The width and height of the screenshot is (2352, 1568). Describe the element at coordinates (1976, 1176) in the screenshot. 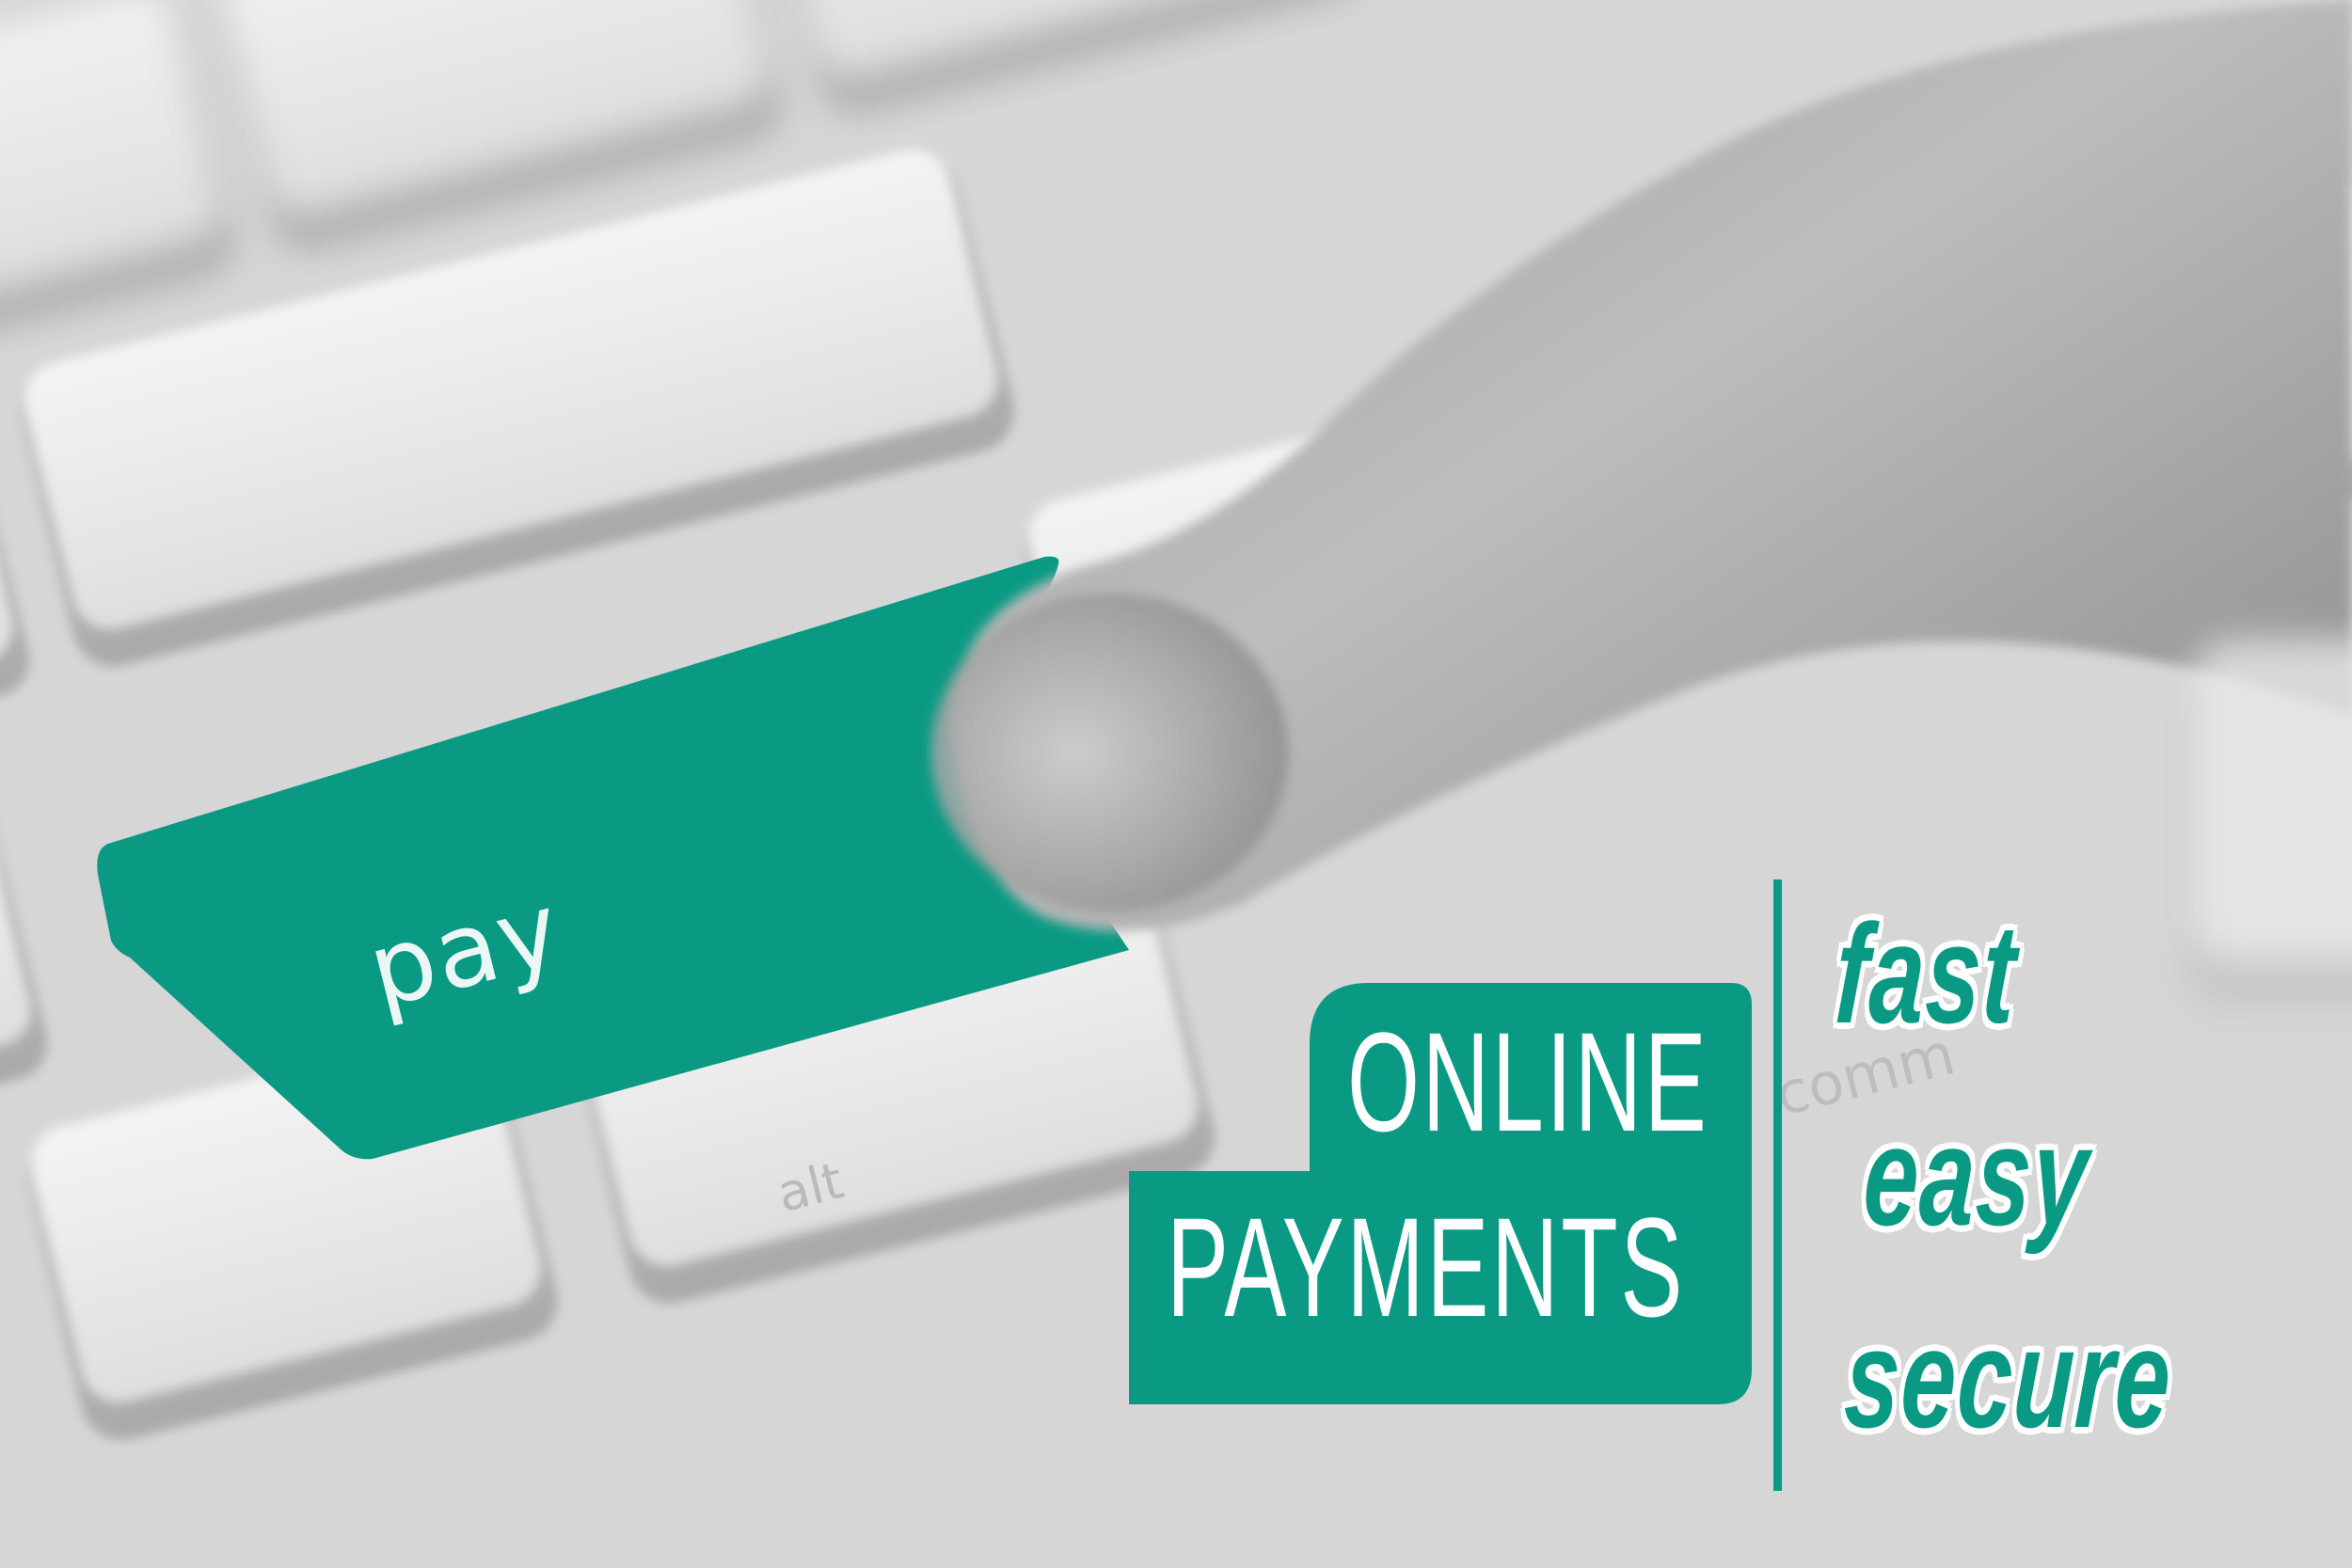

I see `tagline-easy: easy` at that location.